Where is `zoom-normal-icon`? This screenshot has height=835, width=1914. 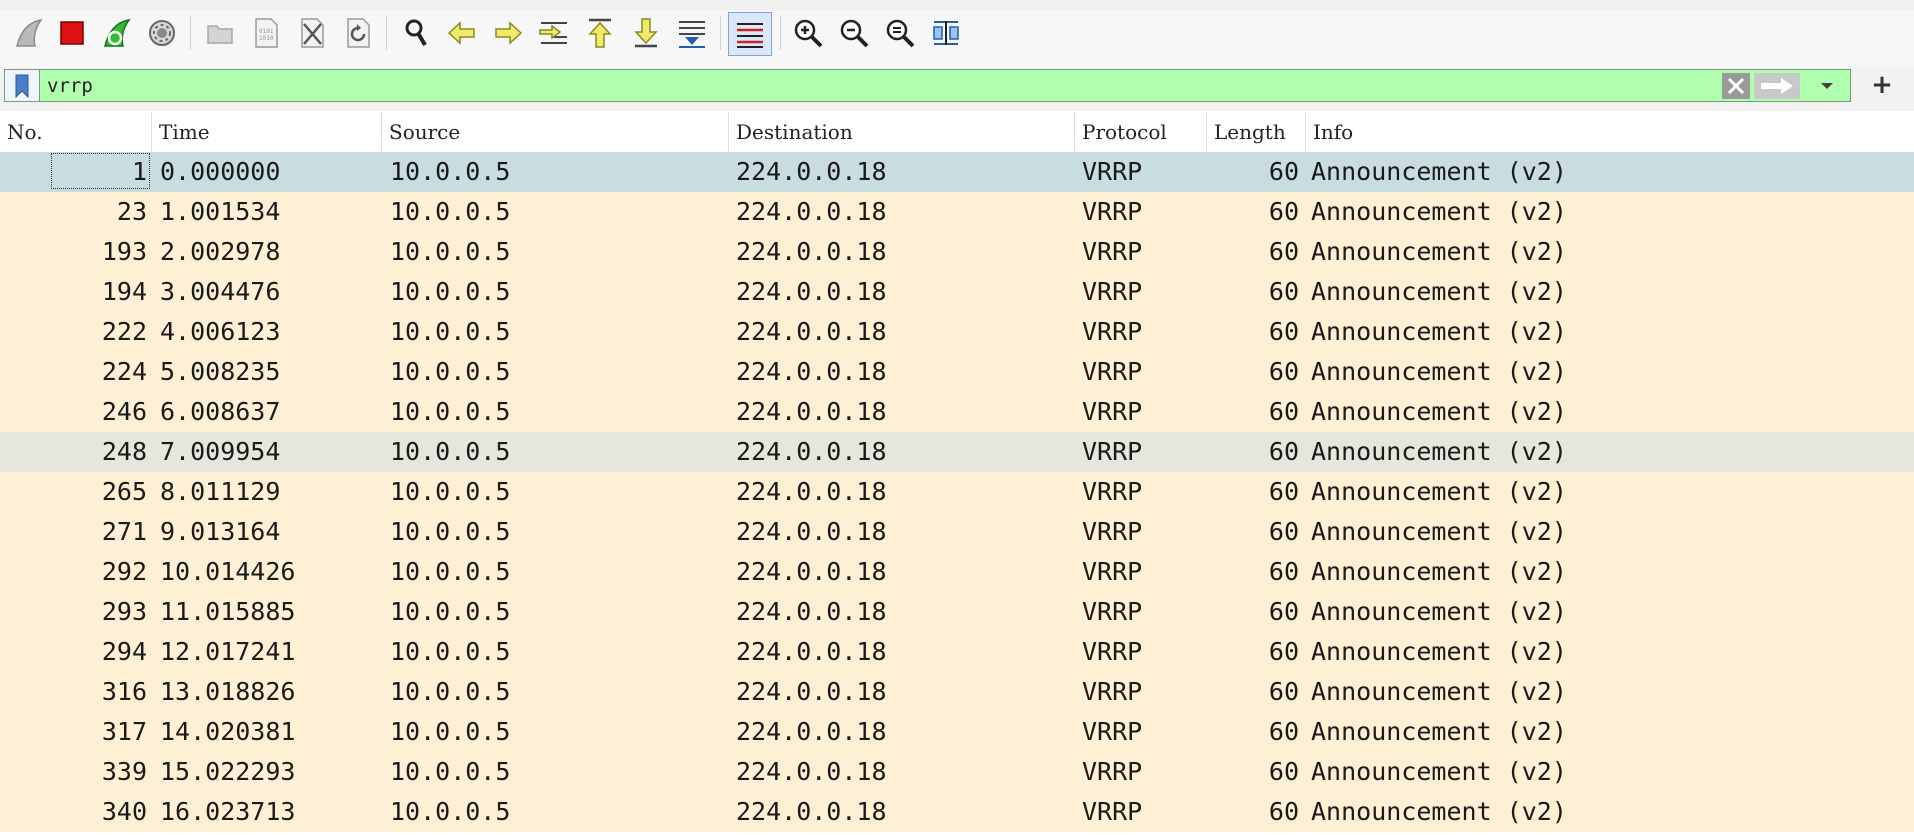
zoom-normal-icon is located at coordinates (900, 33).